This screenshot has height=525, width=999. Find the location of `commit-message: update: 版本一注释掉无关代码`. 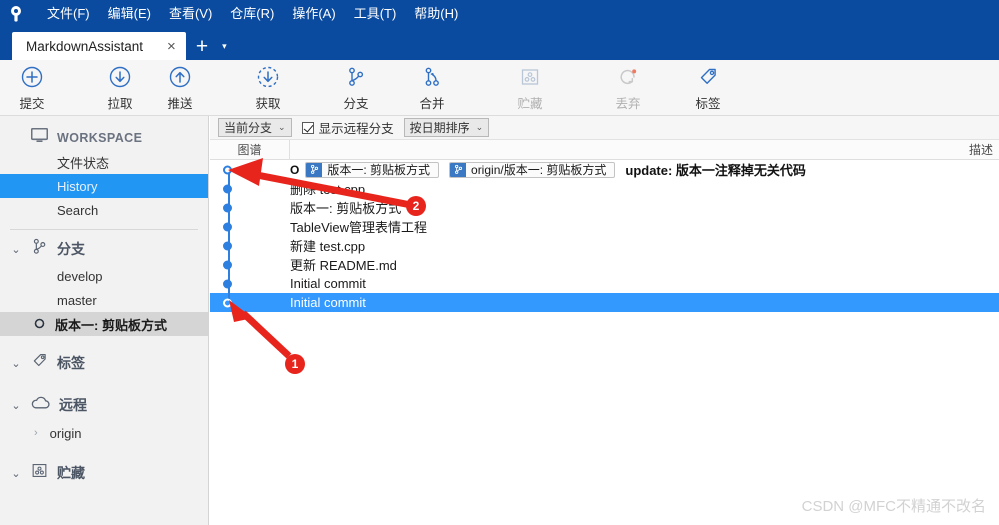

commit-message: update: 版本一注释掉无关代码 is located at coordinates (715, 170).